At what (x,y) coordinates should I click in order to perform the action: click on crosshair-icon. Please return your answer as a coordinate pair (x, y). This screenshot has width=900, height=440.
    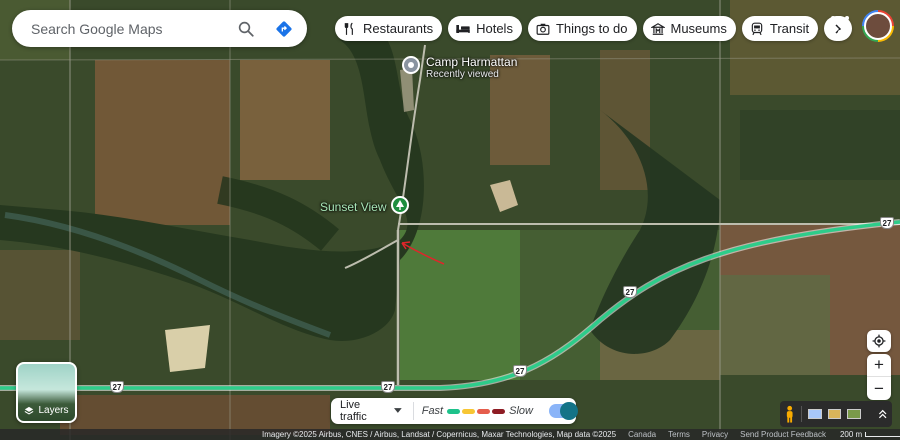
    Looking at the image, I should click on (879, 341).